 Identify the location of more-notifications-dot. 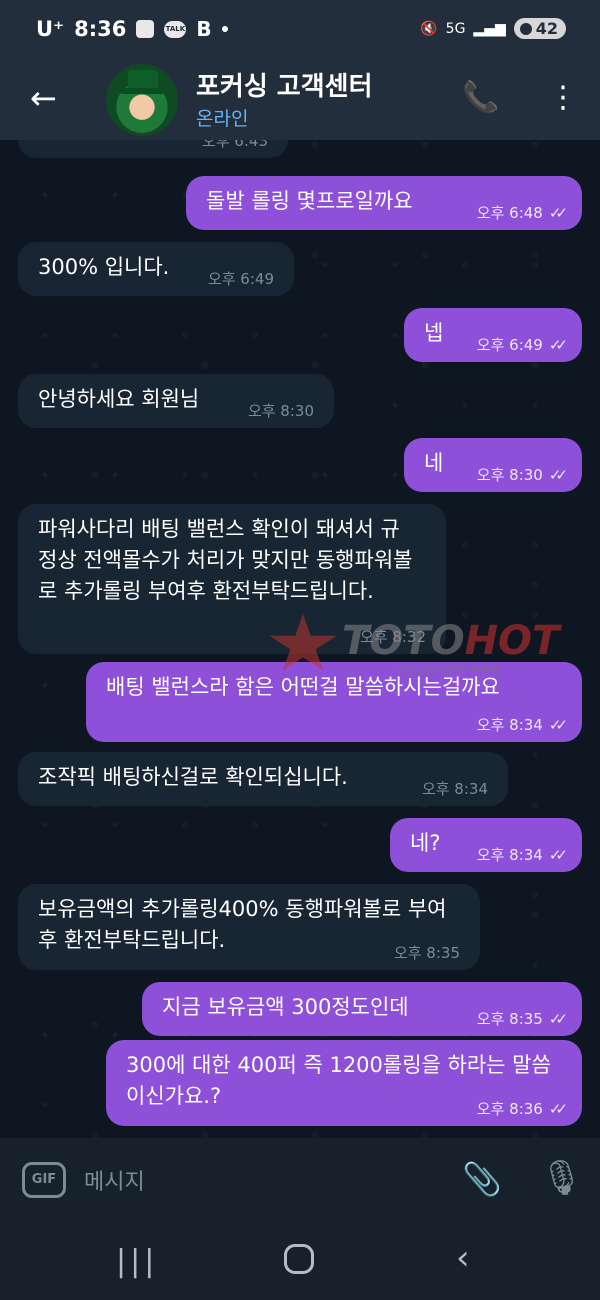
(224, 29).